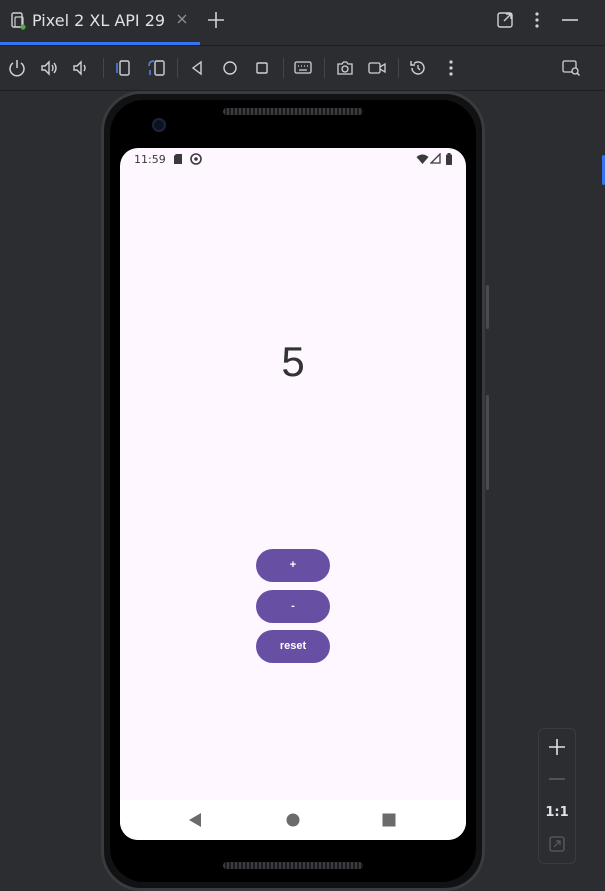  I want to click on record-icon, so click(377, 68).